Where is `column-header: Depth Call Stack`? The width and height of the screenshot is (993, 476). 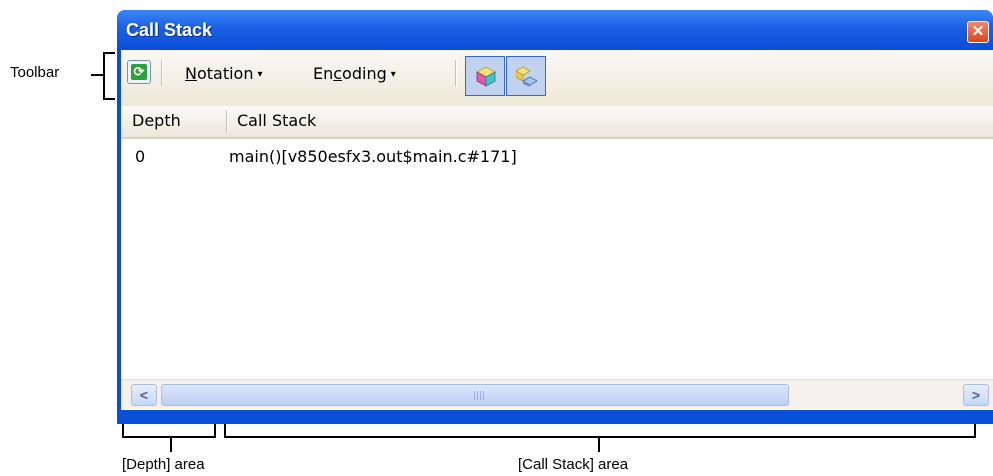 column-header: Depth Call Stack is located at coordinates (557, 122).